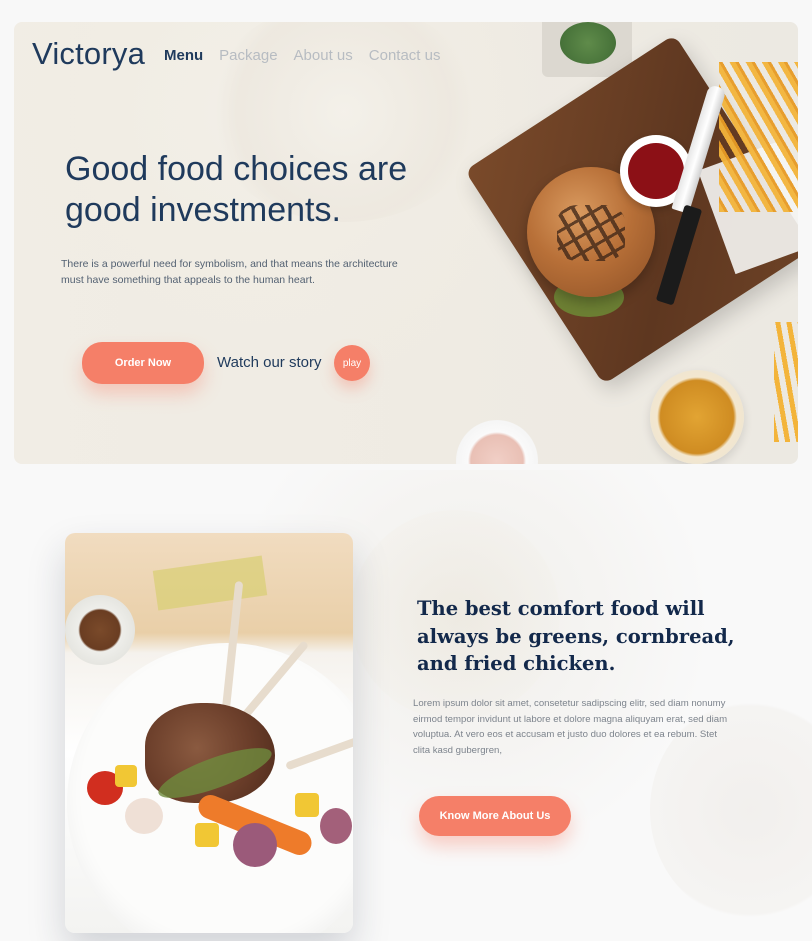 The image size is (812, 941). I want to click on hero-title: Good food choices are good investments., so click(236, 189).